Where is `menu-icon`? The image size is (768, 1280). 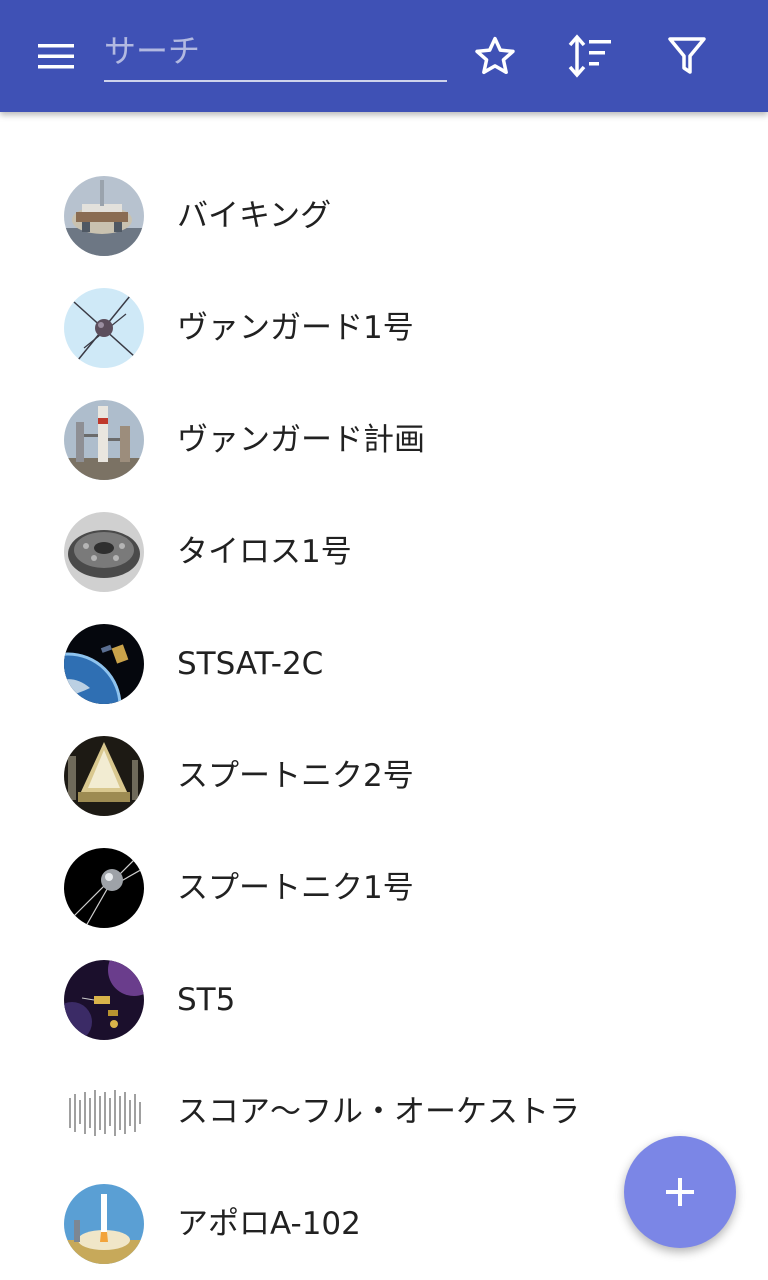
menu-icon is located at coordinates (56, 56).